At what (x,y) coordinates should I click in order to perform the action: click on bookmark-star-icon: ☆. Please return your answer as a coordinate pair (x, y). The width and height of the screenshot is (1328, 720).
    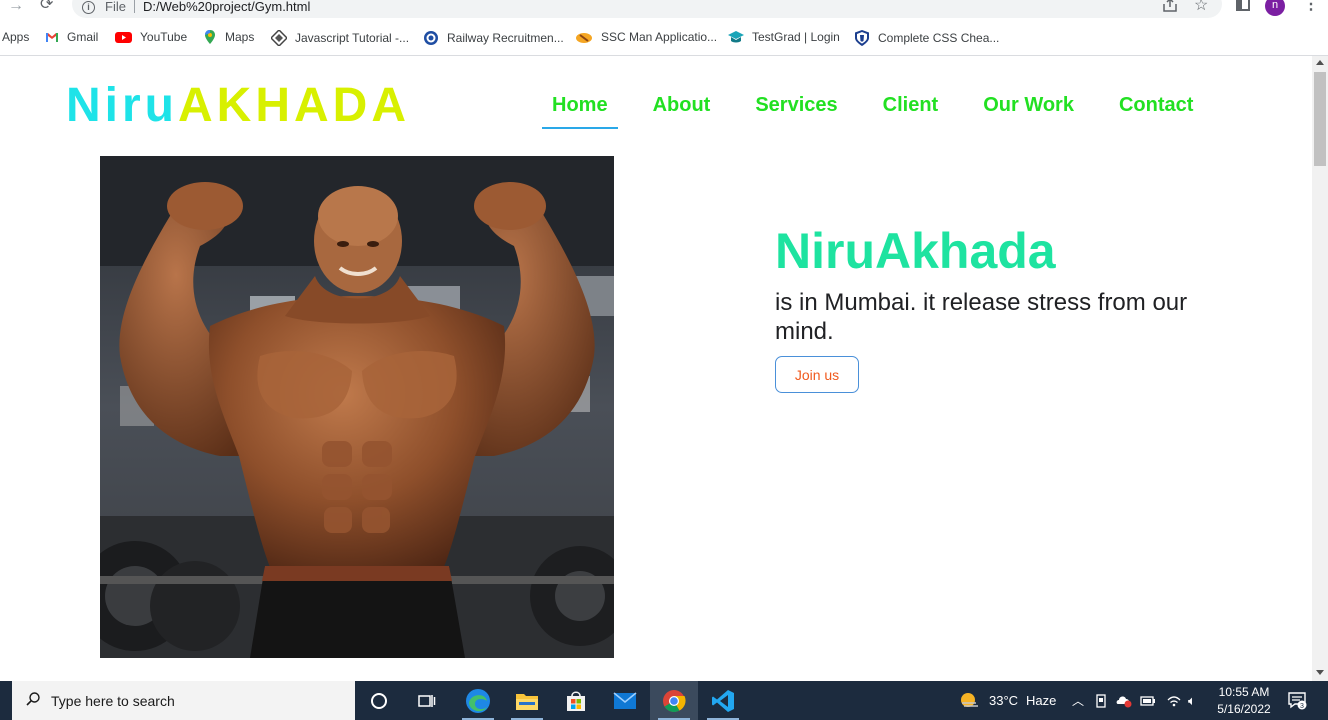
    Looking at the image, I should click on (1201, 7).